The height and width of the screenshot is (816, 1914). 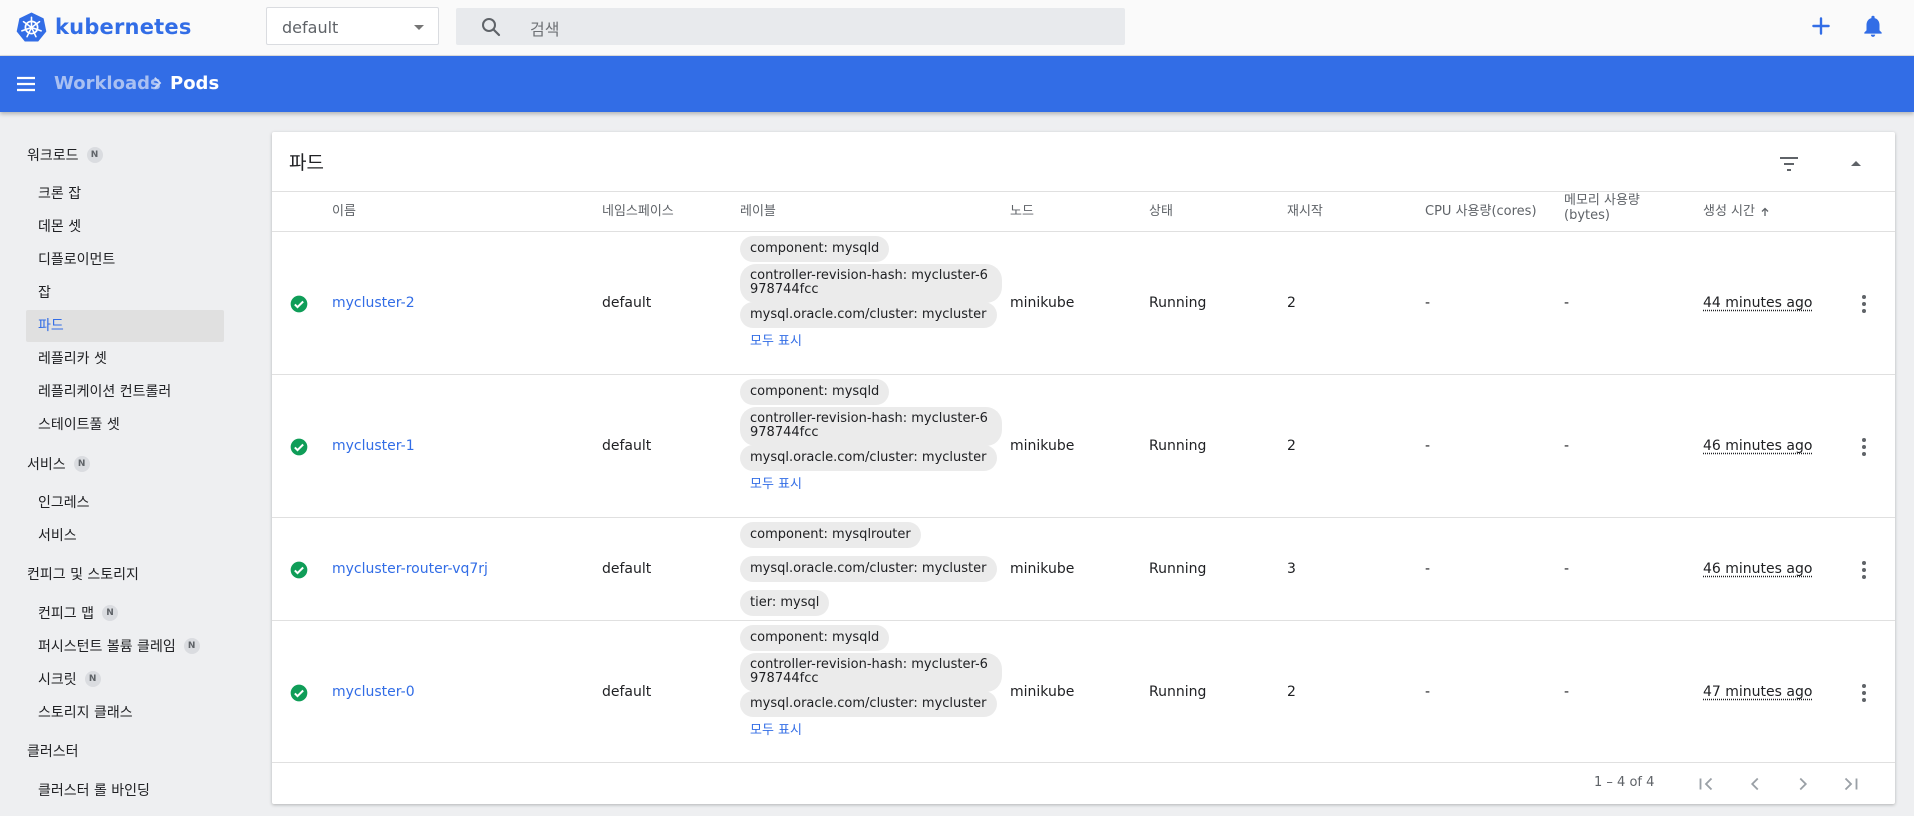 What do you see at coordinates (104, 26) in the screenshot?
I see `kubernetes-logo: kubernetes` at bounding box center [104, 26].